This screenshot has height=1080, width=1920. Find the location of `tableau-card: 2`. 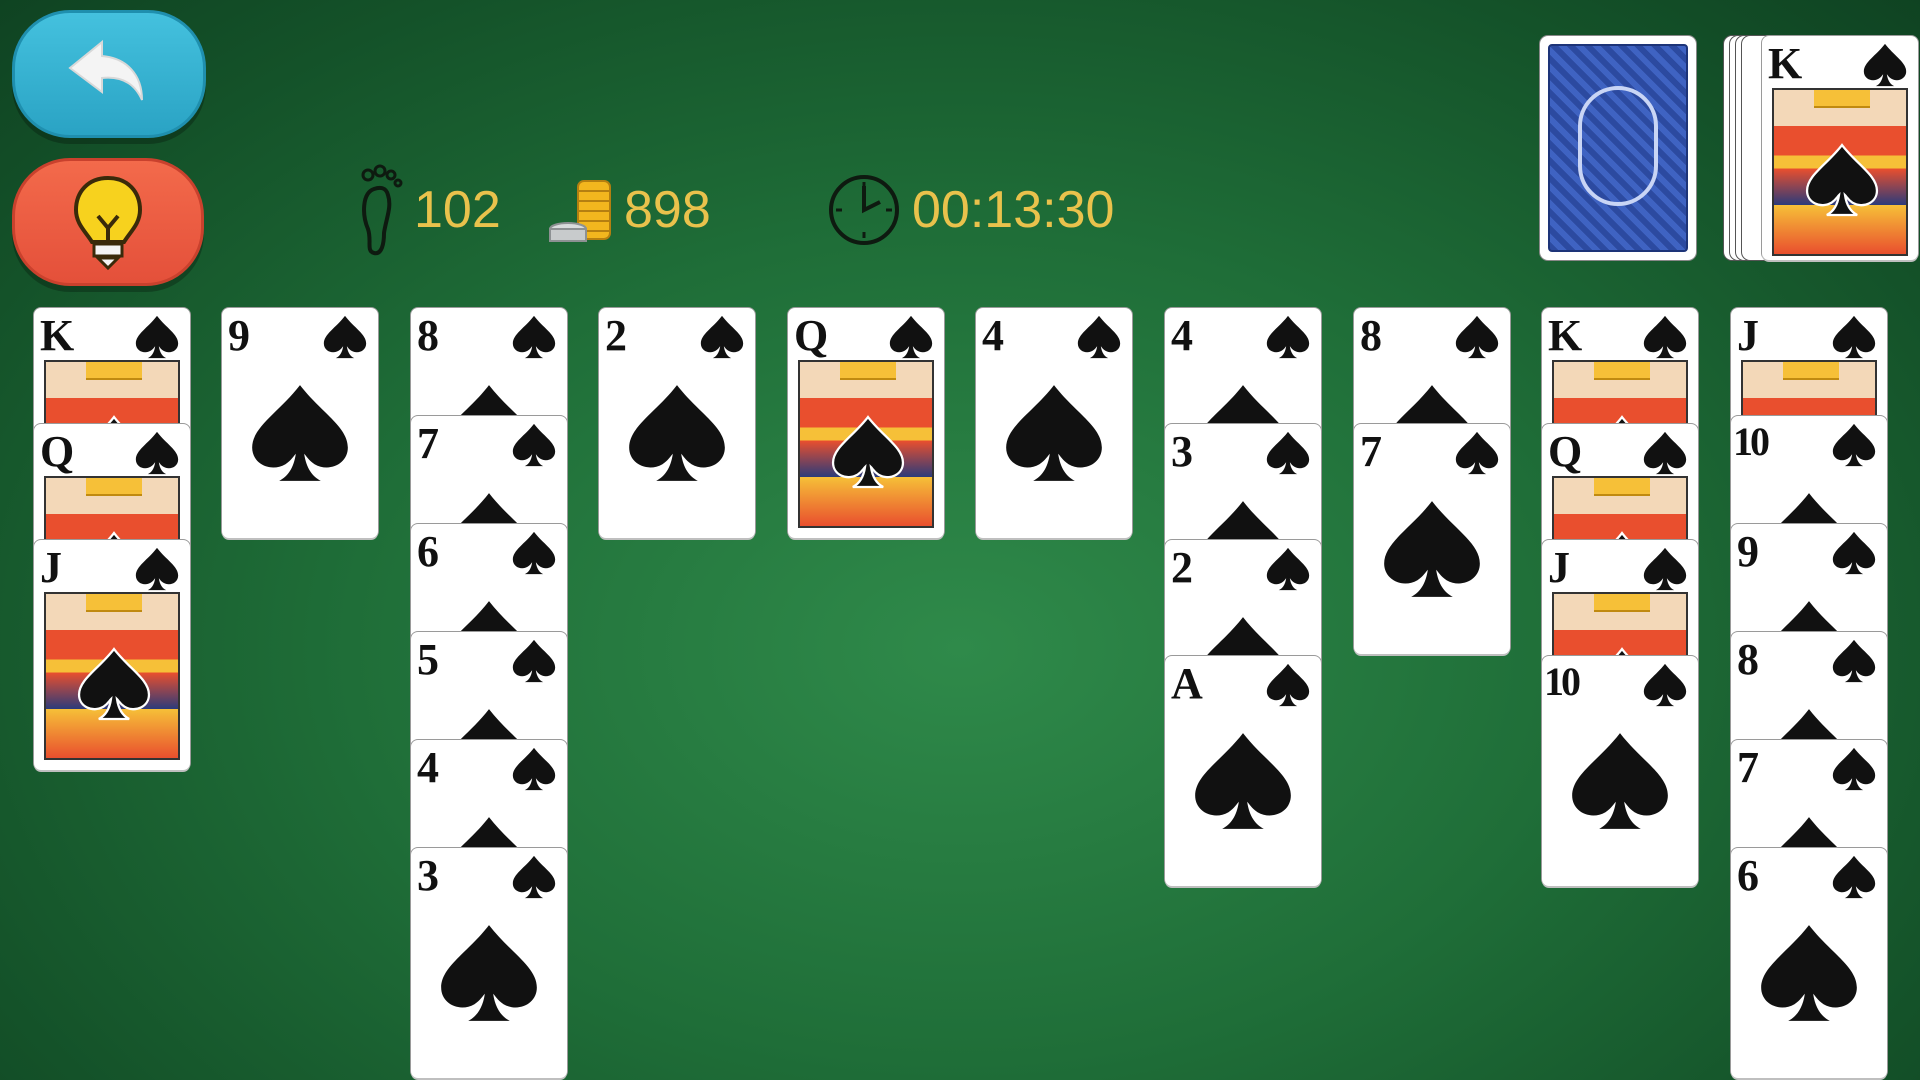

tableau-card: 2 is located at coordinates (677, 423).